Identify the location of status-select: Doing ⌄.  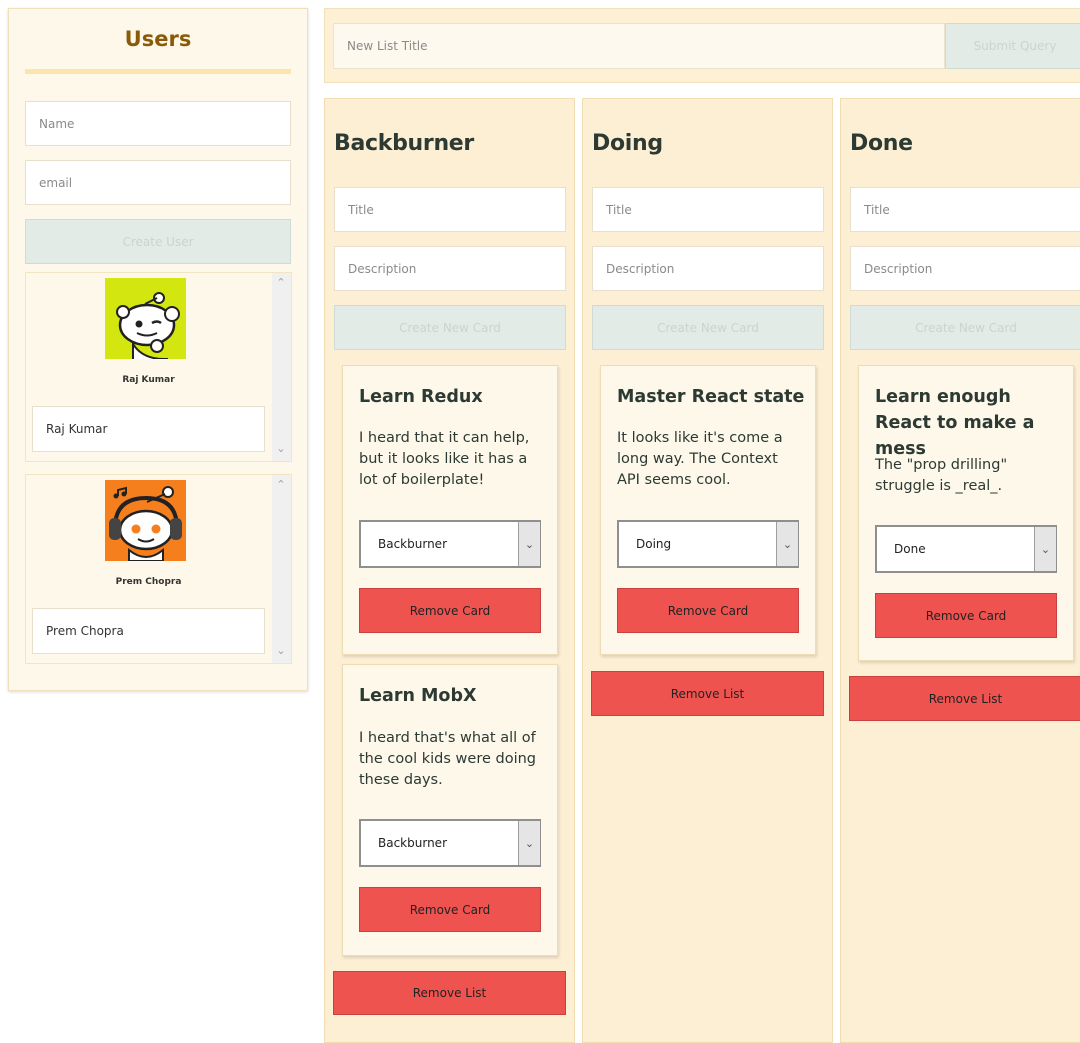
(708, 544).